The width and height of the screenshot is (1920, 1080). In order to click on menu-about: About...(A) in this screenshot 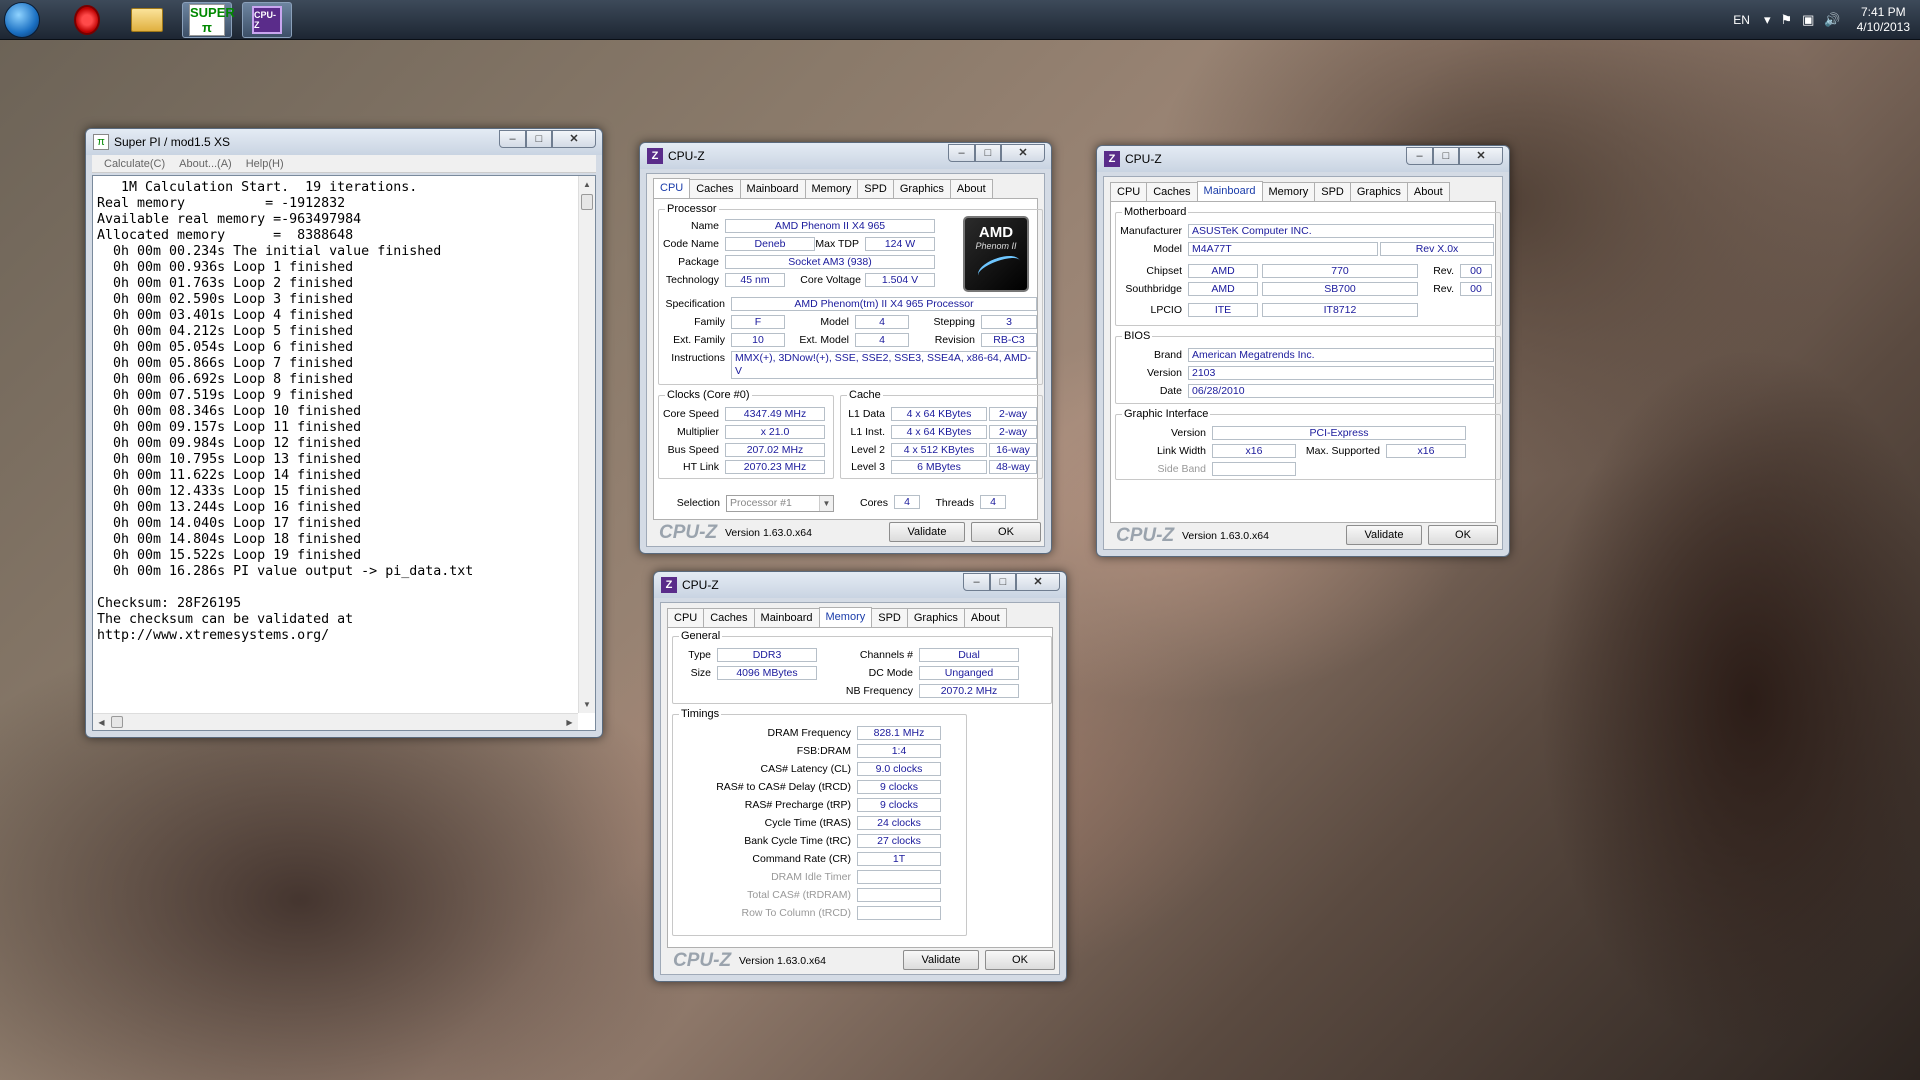, I will do `click(205, 164)`.